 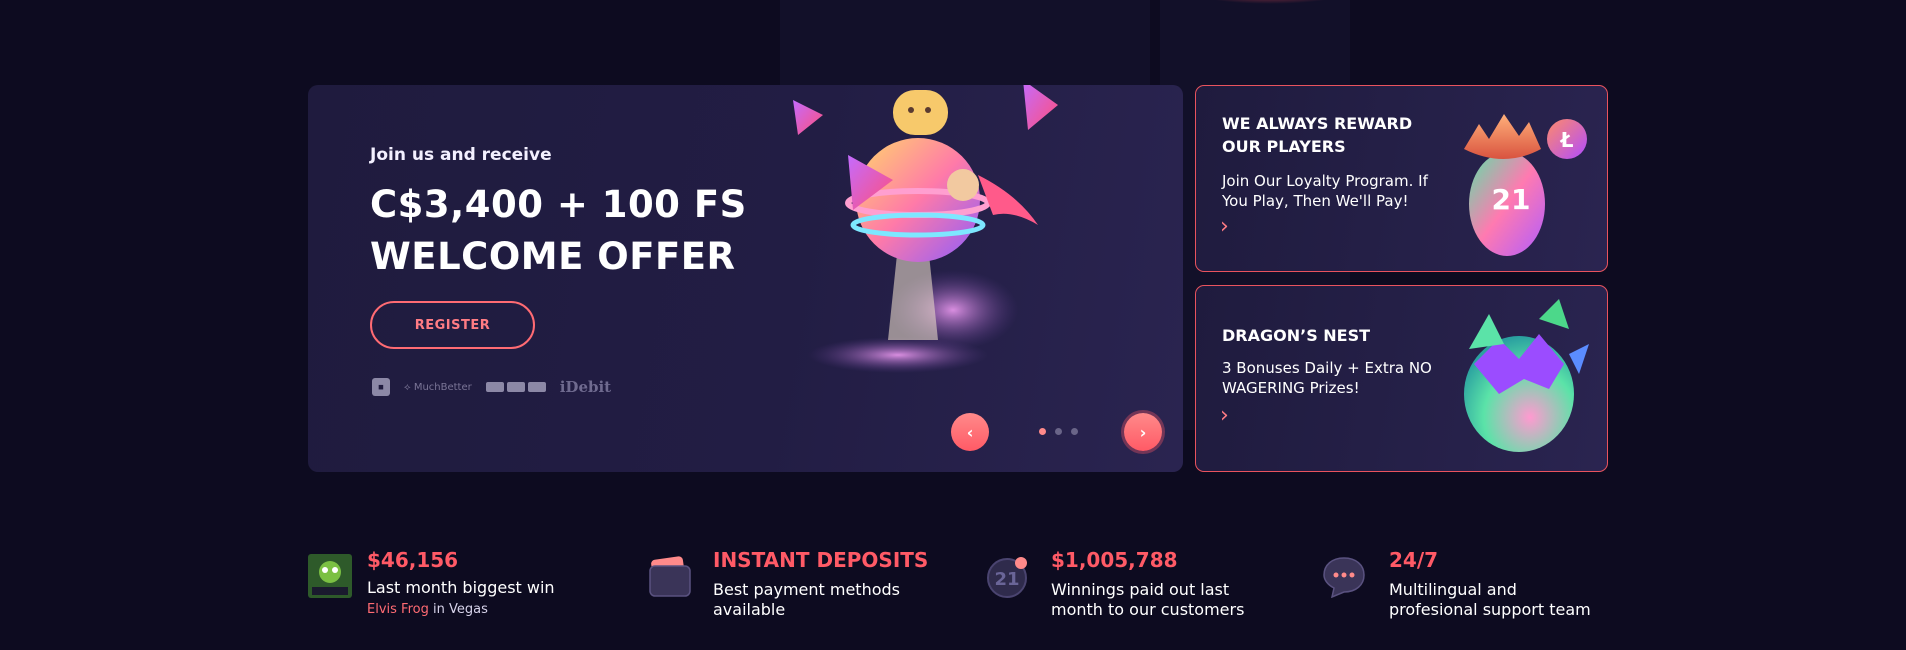 I want to click on idebit-logo: iDebit, so click(x=585, y=387).